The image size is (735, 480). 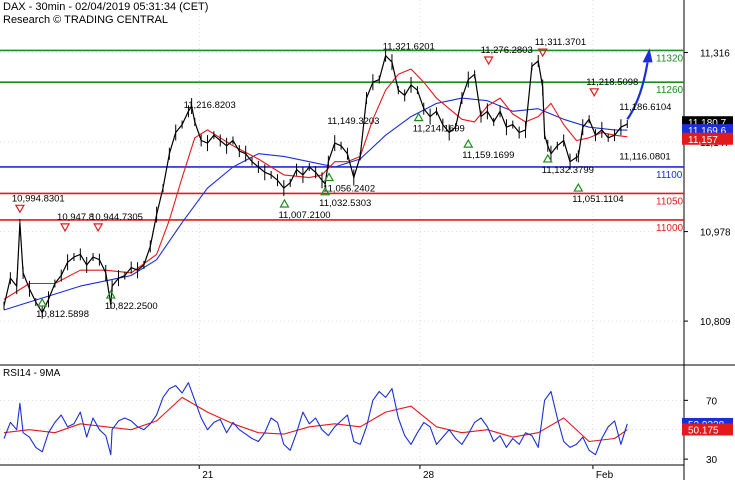 I want to click on y-tick-label: 10,809, so click(x=715, y=322).